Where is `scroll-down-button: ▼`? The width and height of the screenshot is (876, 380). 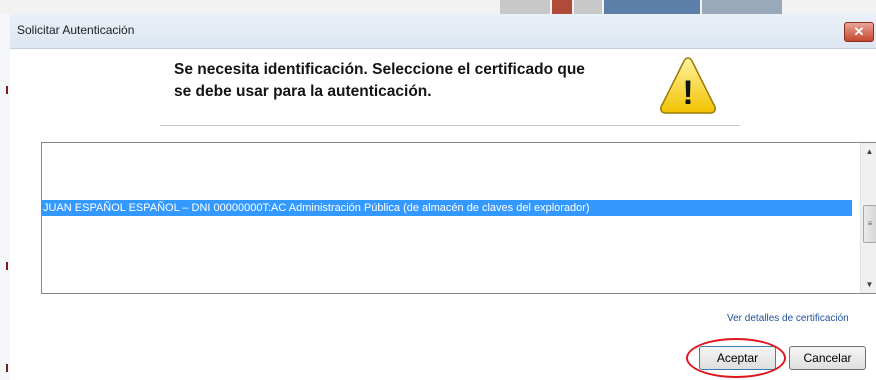 scroll-down-button: ▼ is located at coordinates (868, 284).